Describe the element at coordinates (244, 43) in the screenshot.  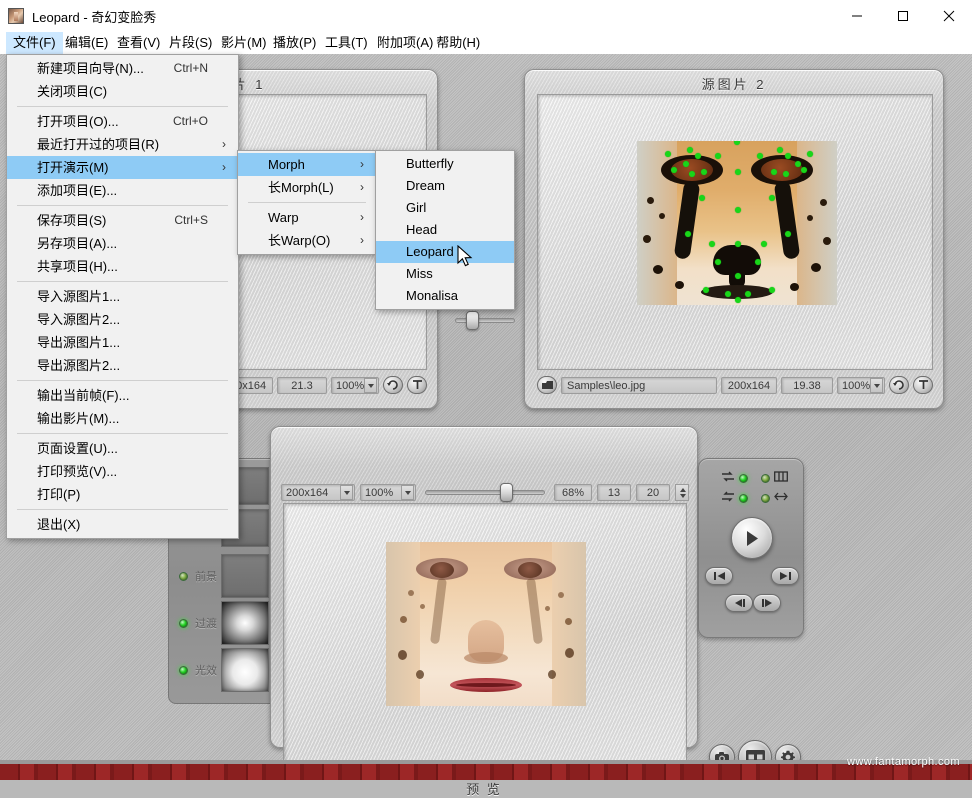
I see `menu-5: 影片(M)` at that location.